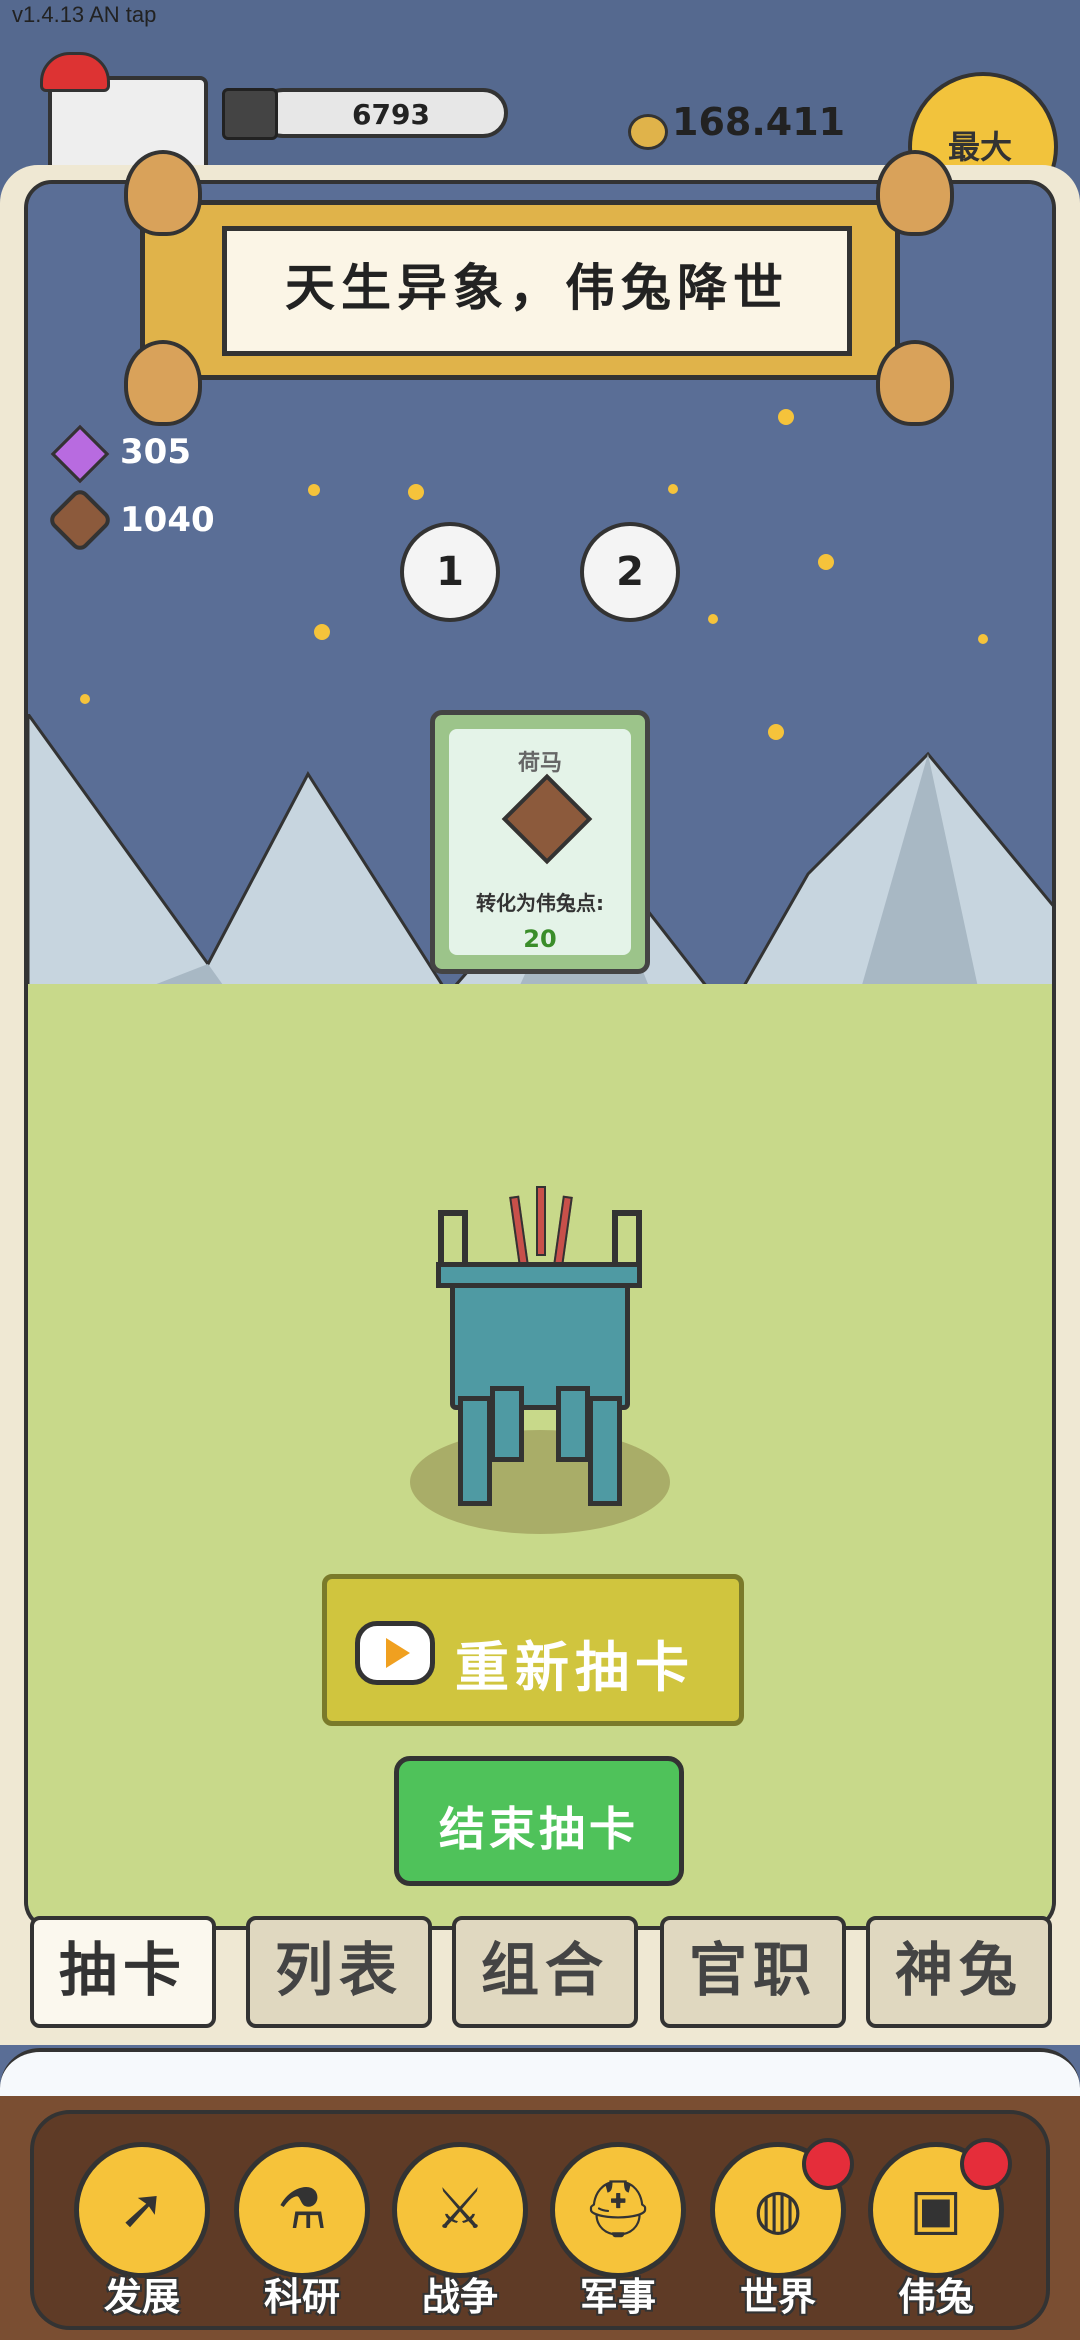 The image size is (1080, 2340). Describe the element at coordinates (142, 2210) in the screenshot. I see `arrow-up-icon: ➚` at that location.